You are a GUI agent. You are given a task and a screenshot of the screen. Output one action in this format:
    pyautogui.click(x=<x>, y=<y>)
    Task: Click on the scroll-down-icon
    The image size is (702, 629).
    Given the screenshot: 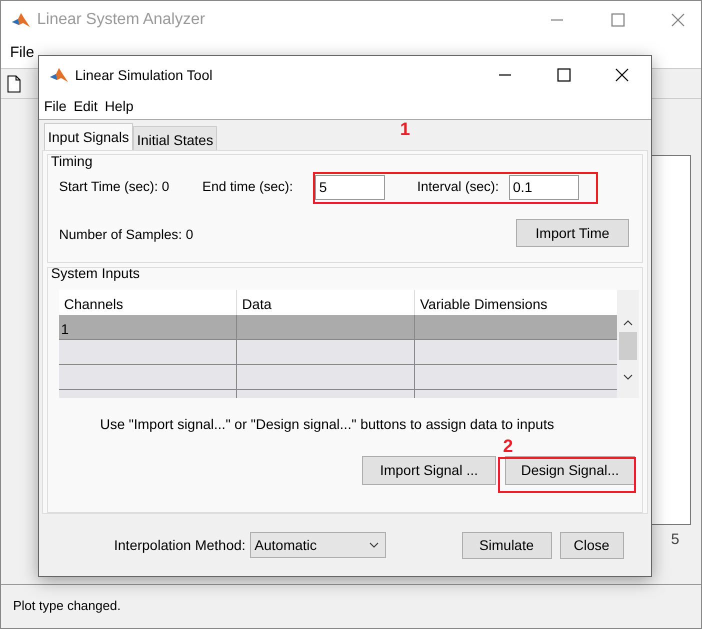 What is the action you would take?
    pyautogui.click(x=628, y=377)
    